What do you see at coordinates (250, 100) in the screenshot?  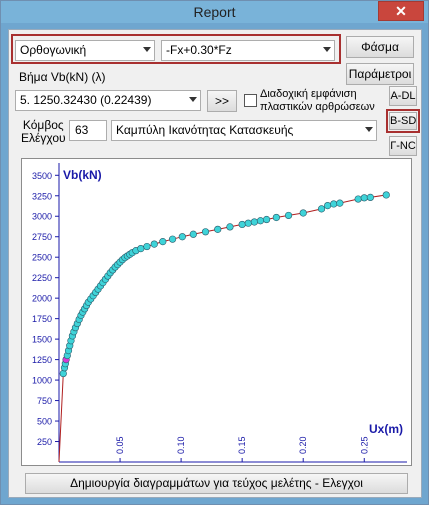 I see `sequential-hinges-checkbox` at bounding box center [250, 100].